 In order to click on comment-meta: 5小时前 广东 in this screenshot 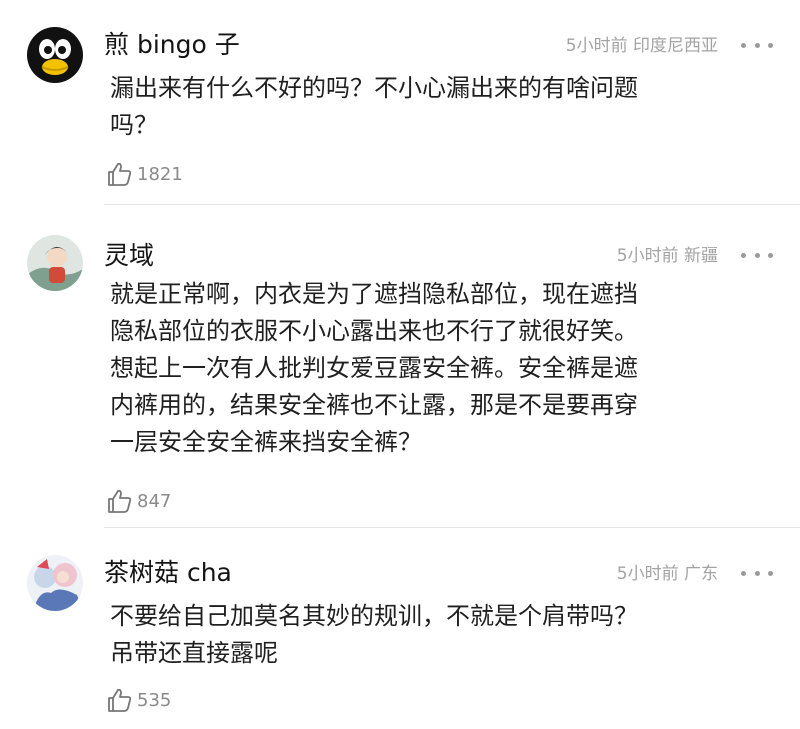, I will do `click(667, 574)`.